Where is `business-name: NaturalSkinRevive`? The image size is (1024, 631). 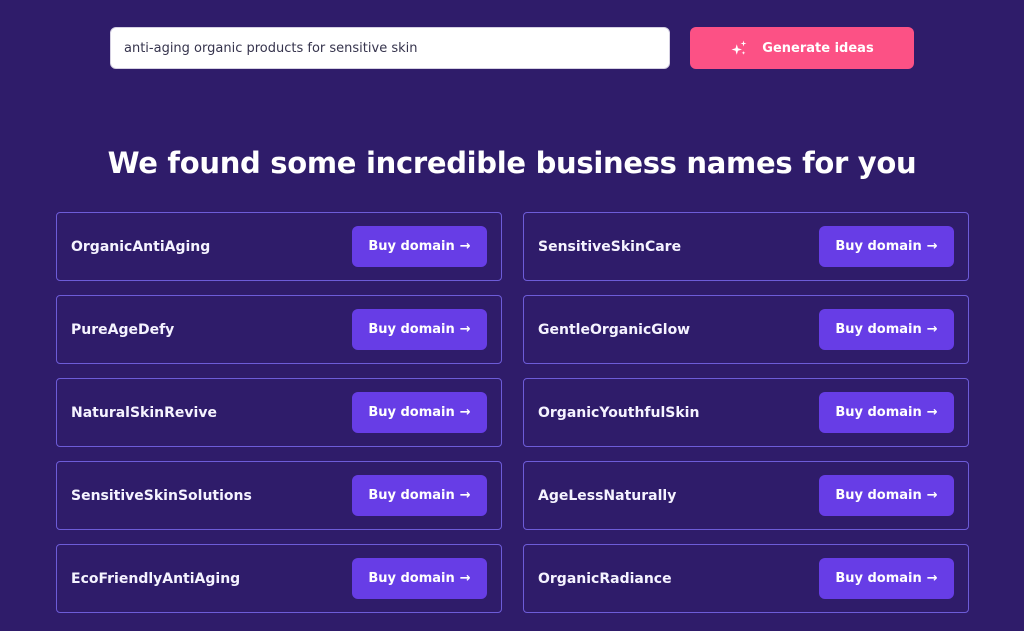
business-name: NaturalSkinRevive is located at coordinates (144, 412).